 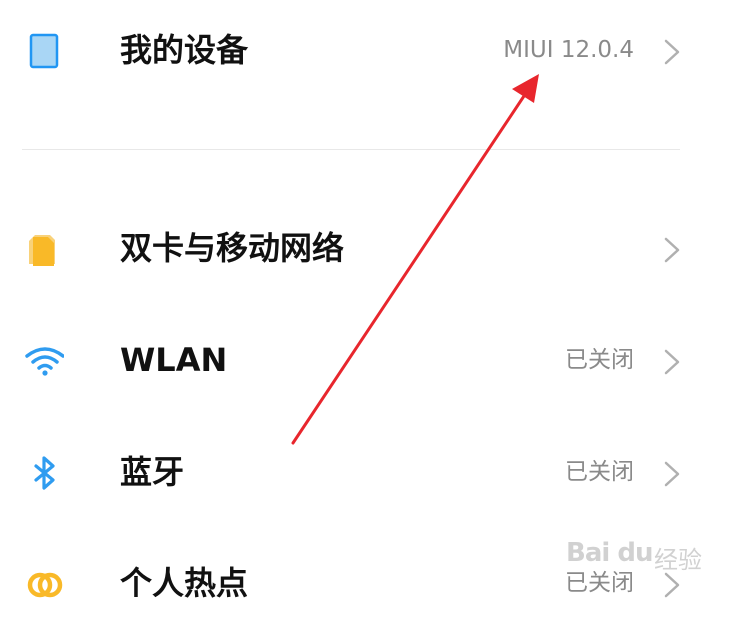 I want to click on settings-item-dual-sim: 双卡与移动网络, so click(x=366, y=248).